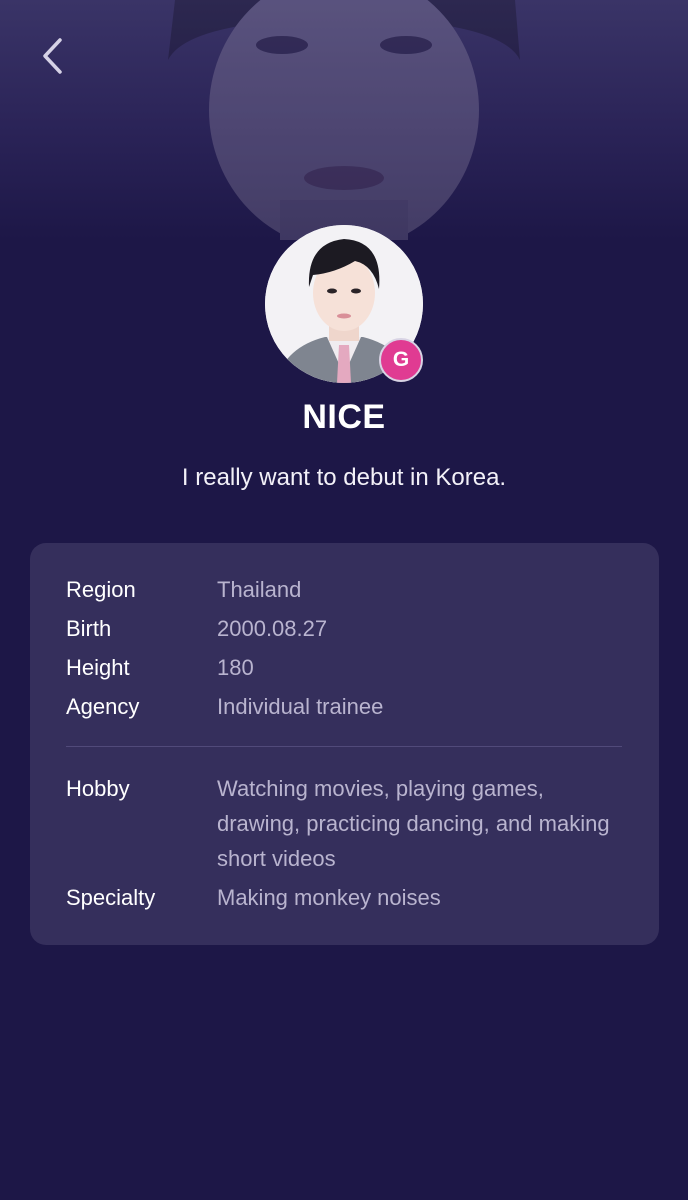  I want to click on height-label: Height, so click(98, 667).